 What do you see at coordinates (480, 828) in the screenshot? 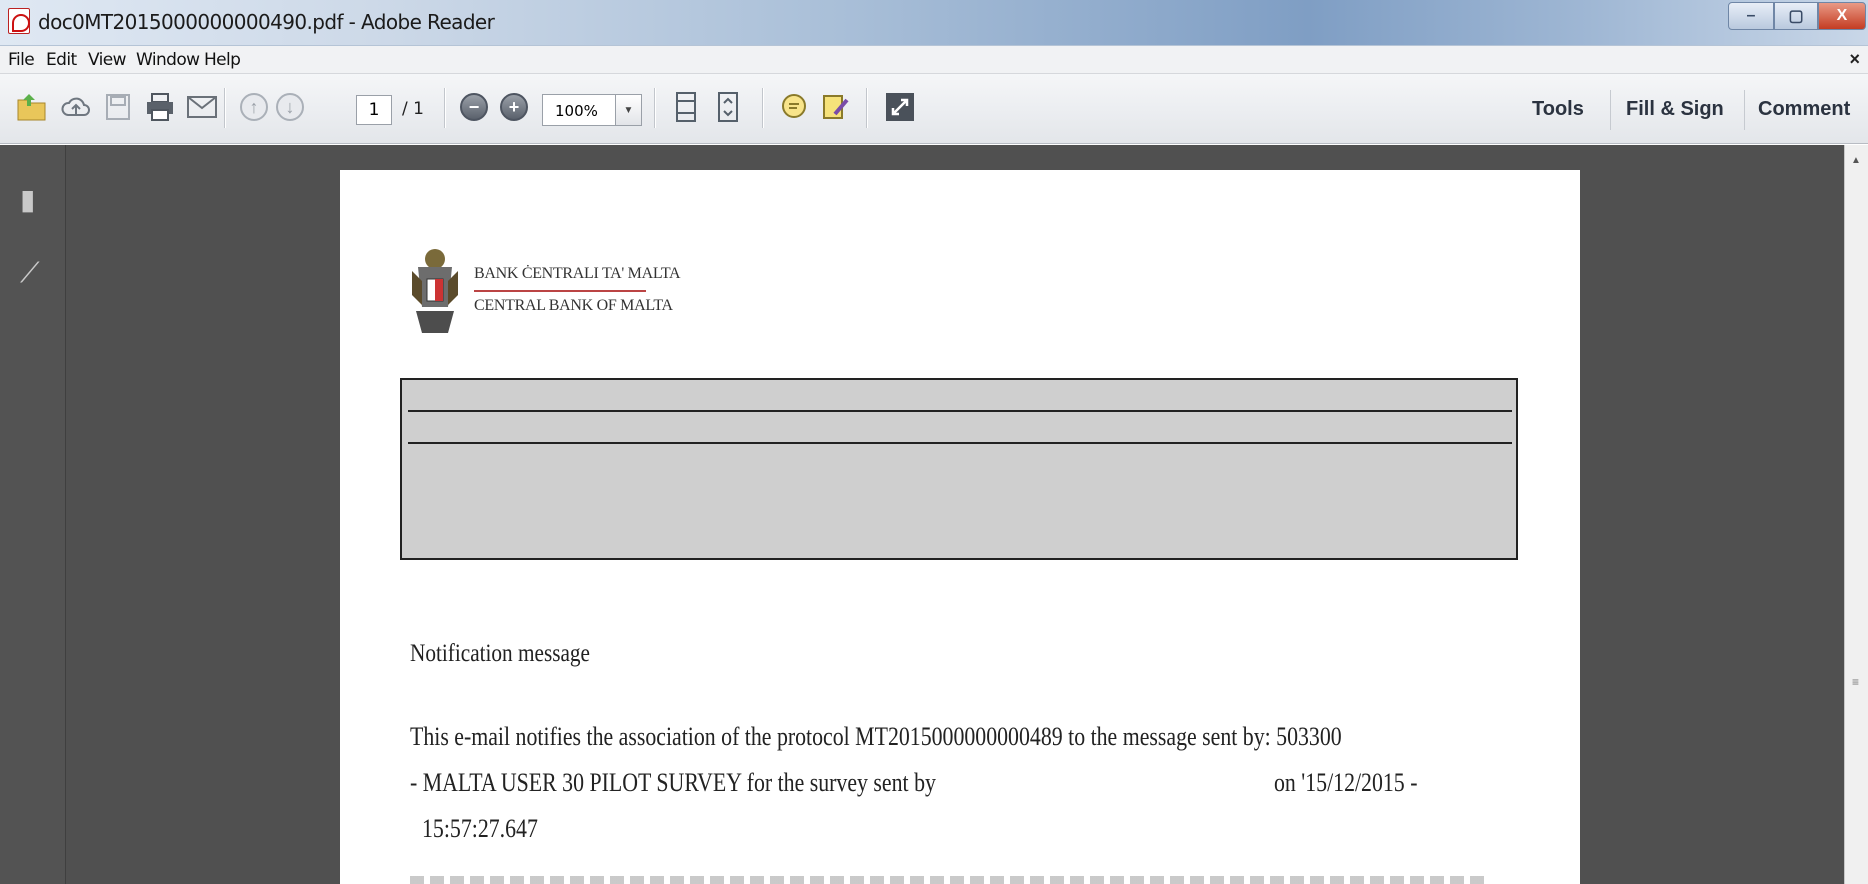
I see `body-line-3: 15:57:27.647` at bounding box center [480, 828].